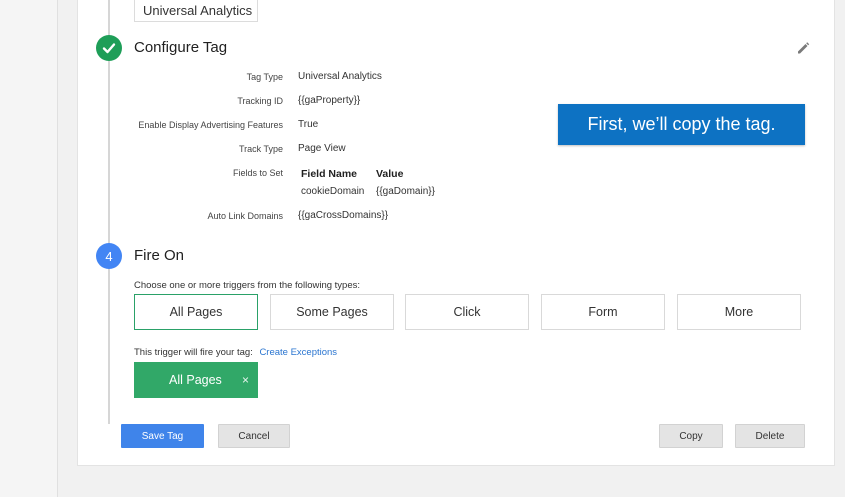 This screenshot has height=497, width=845. I want to click on will-fire-text: This trigger will fire your tag:, so click(193, 352).